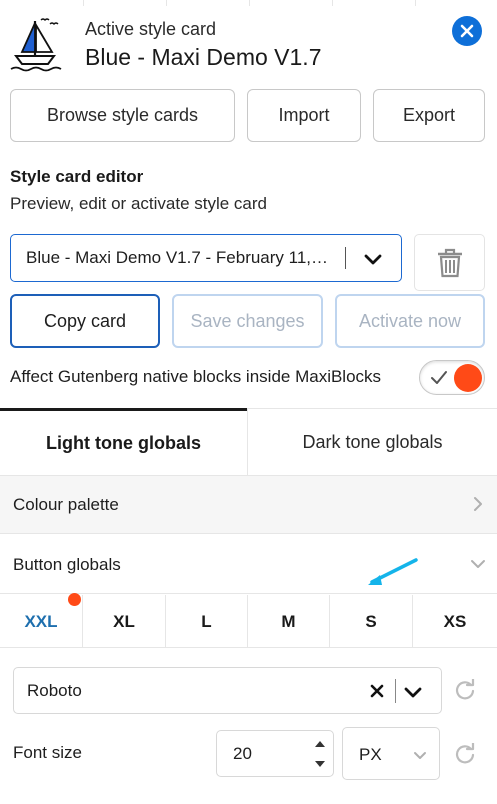  I want to click on clear-icon, so click(377, 691).